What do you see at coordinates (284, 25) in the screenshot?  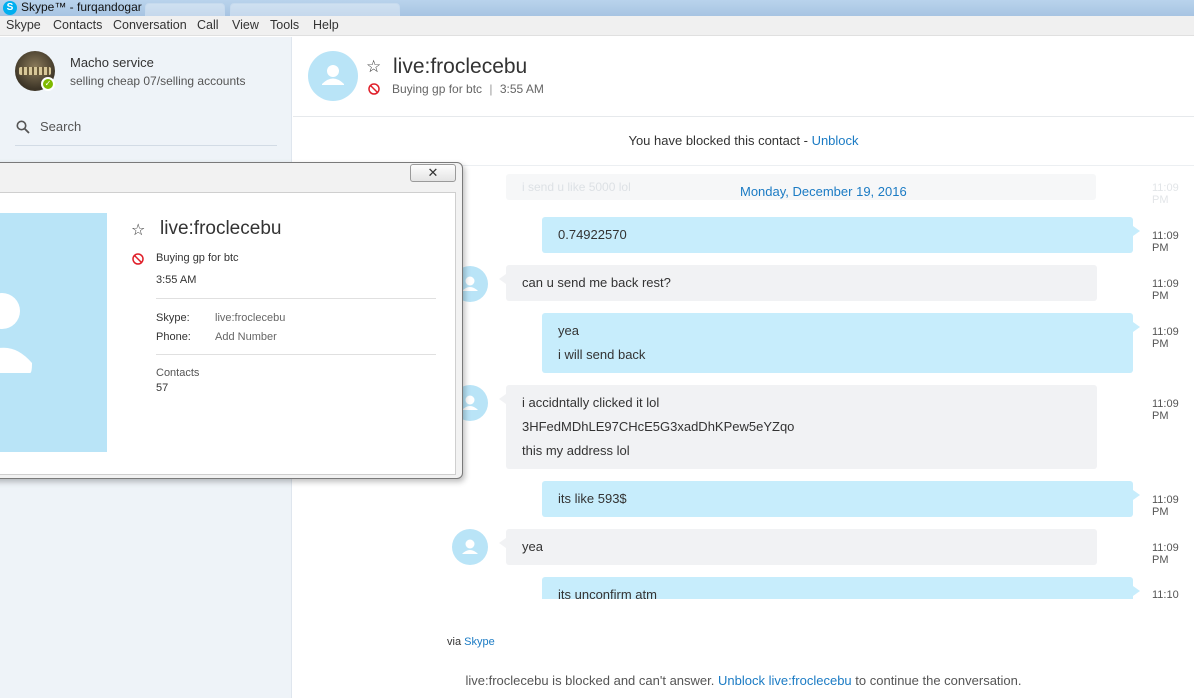 I see `menu-tools: Tools` at bounding box center [284, 25].